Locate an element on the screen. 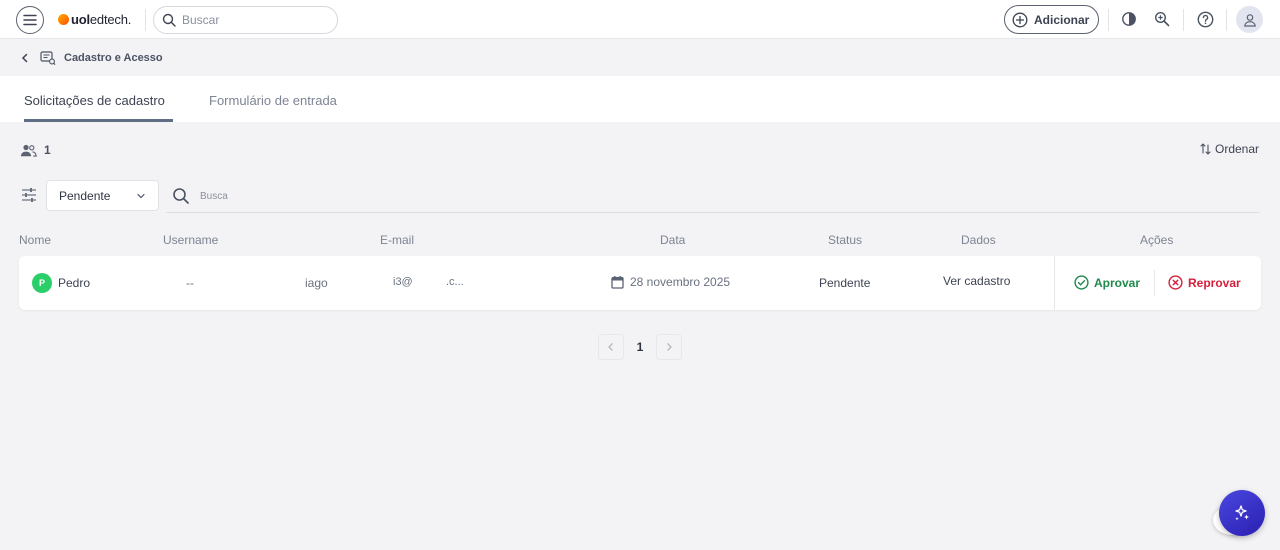 The width and height of the screenshot is (1280, 550). sort-button: Ordenar is located at coordinates (1229, 149).